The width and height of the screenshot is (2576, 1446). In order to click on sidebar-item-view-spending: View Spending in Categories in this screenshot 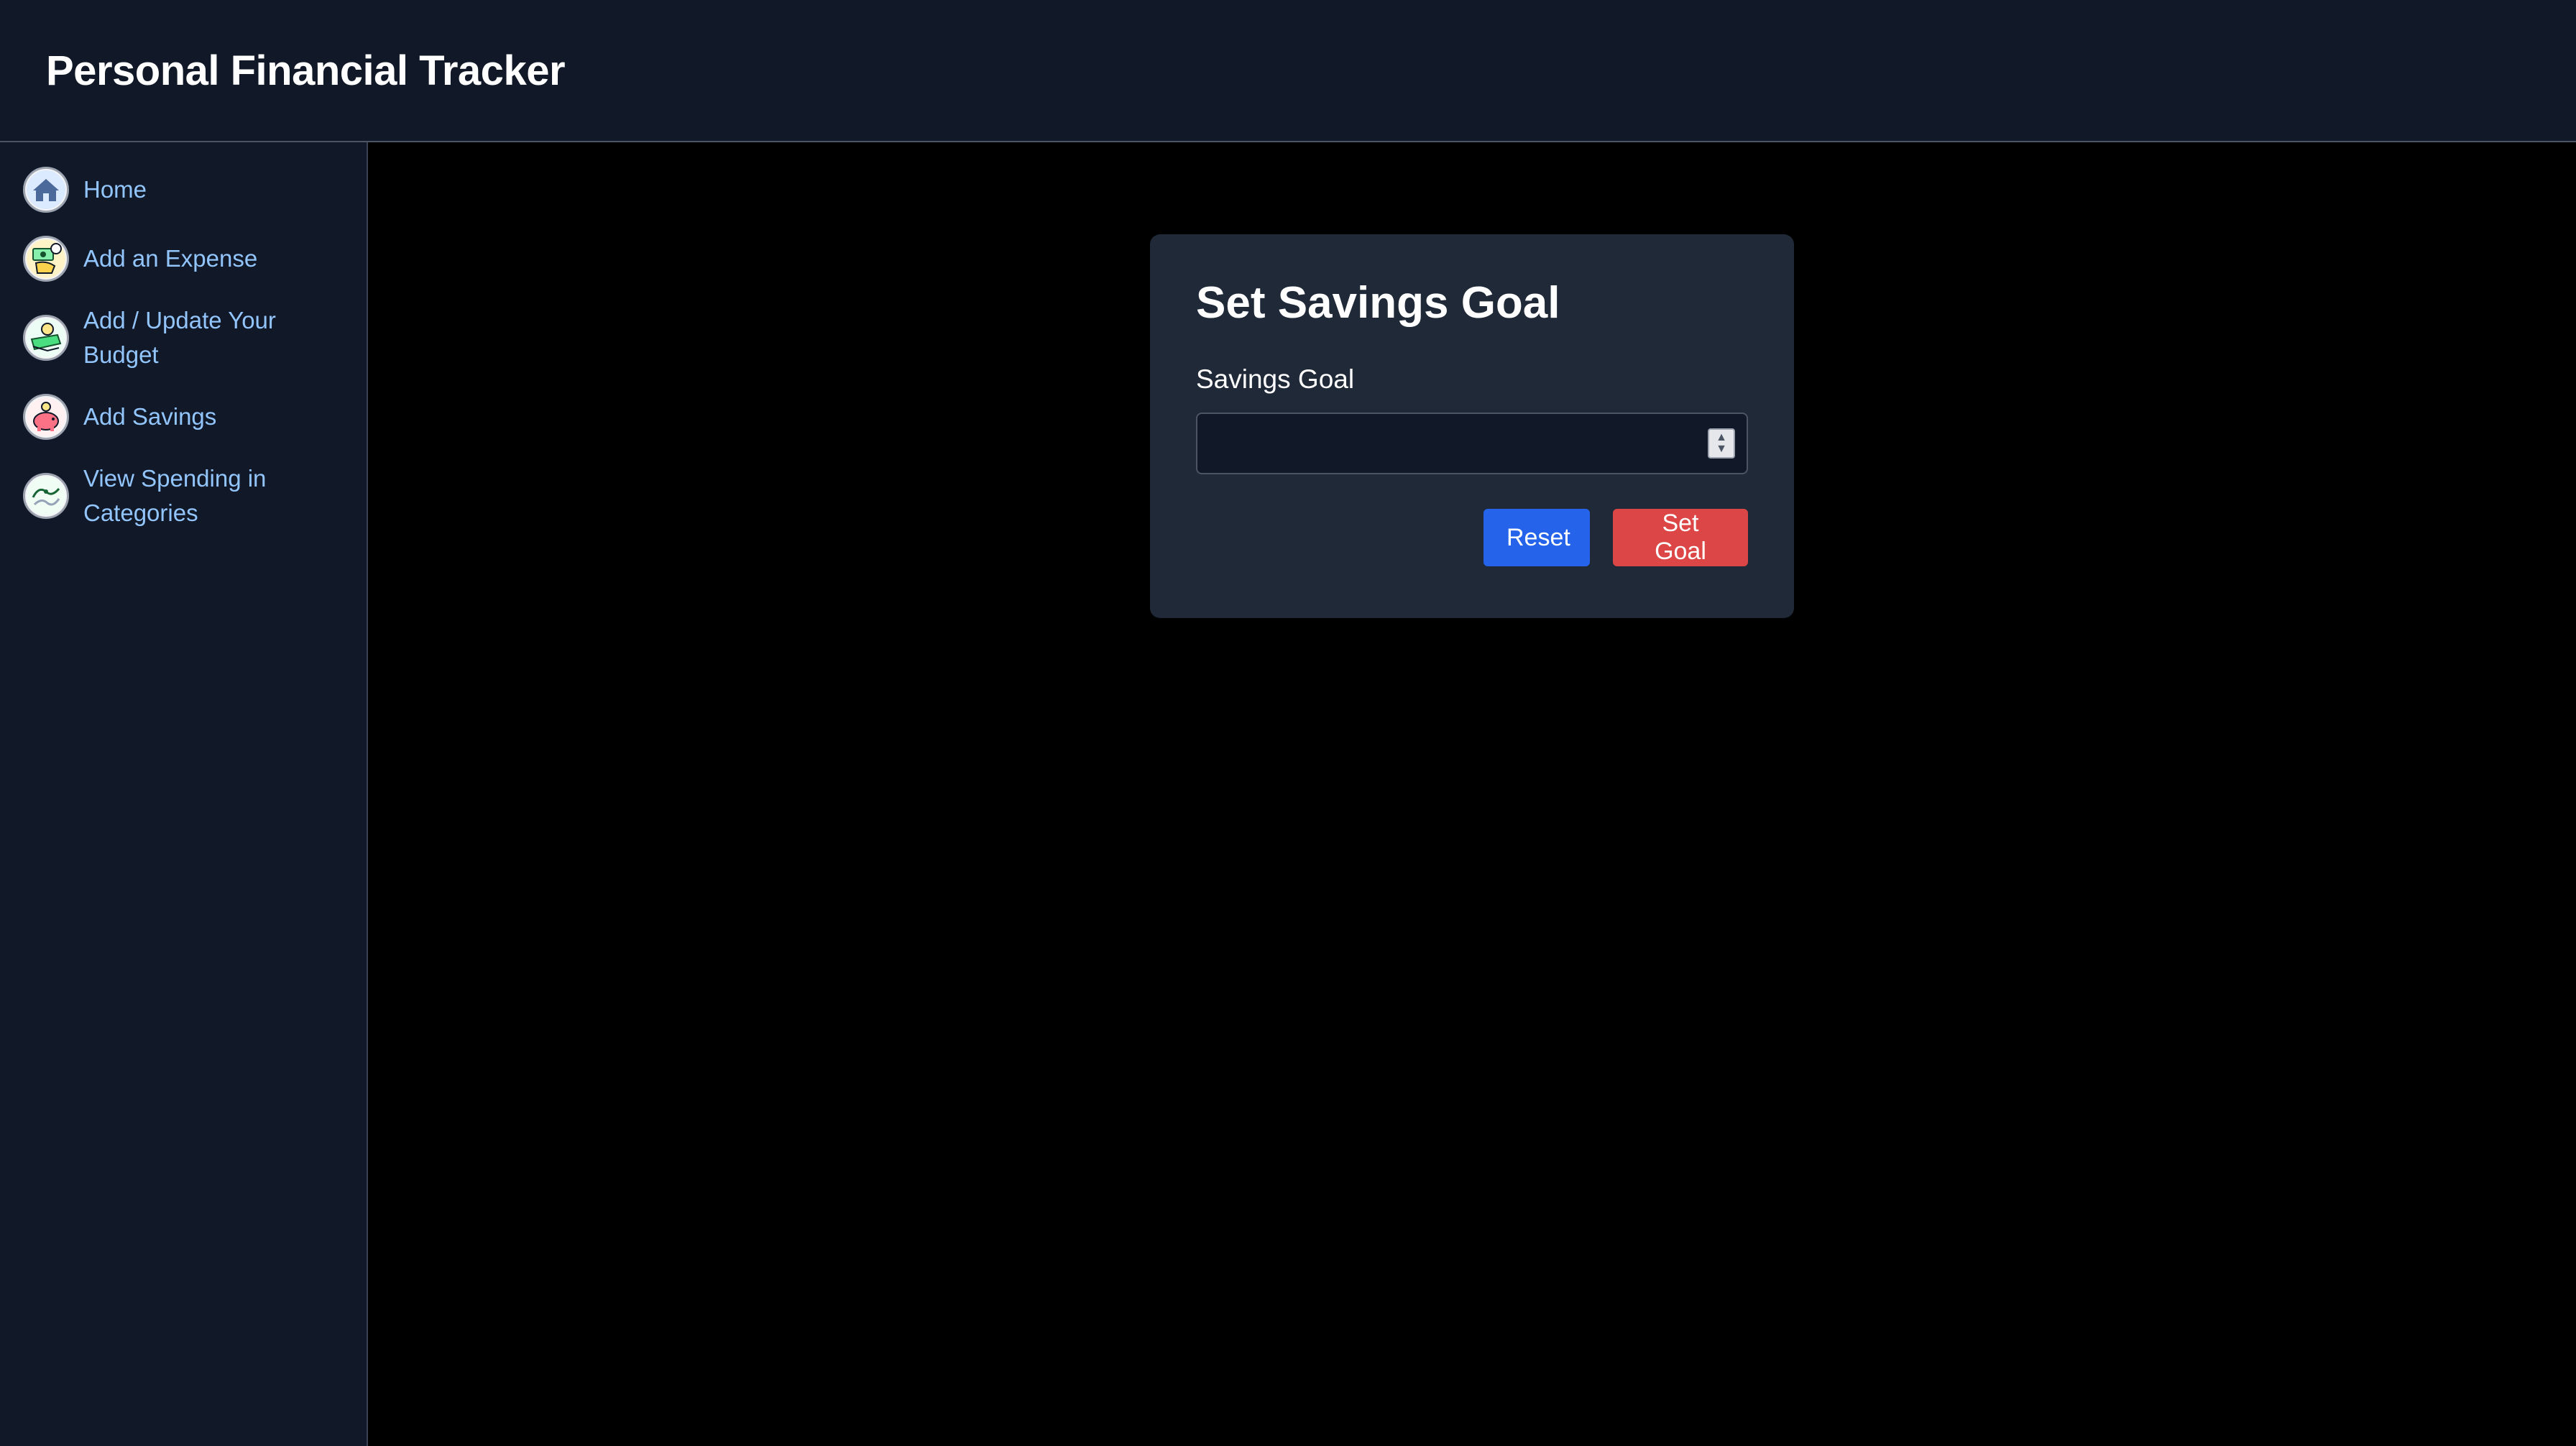, I will do `click(183, 495)`.